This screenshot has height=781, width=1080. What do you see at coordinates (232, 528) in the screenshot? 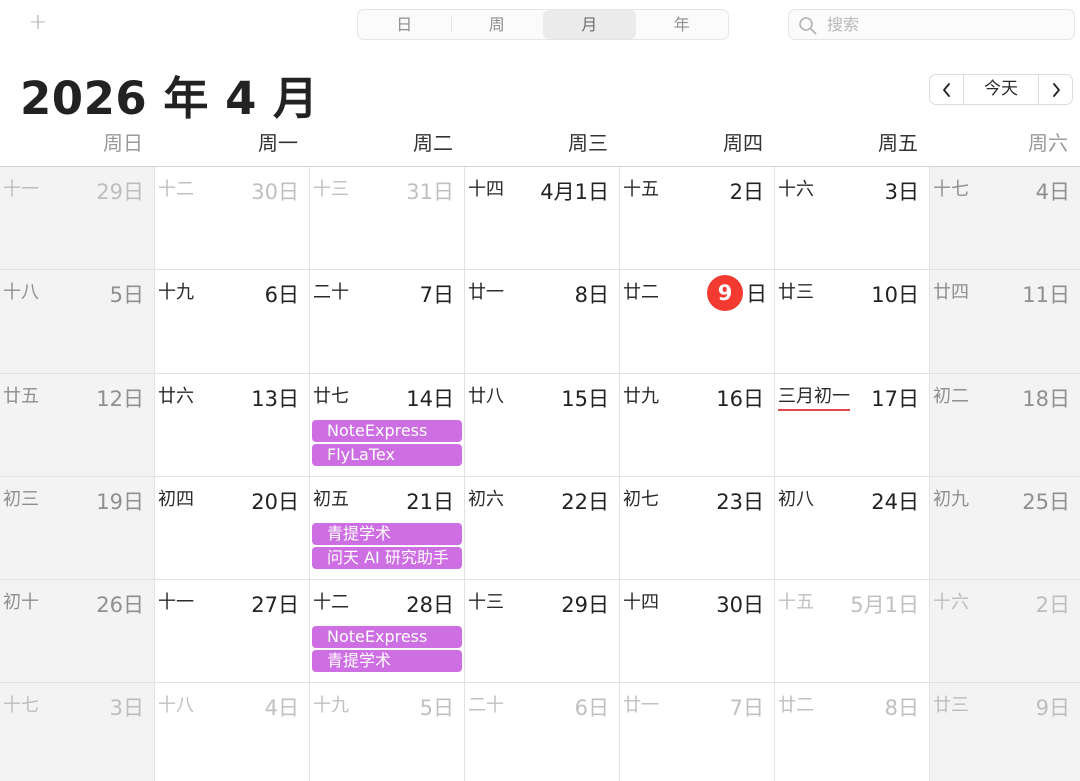
I see `day-cell: 初四 20日` at bounding box center [232, 528].